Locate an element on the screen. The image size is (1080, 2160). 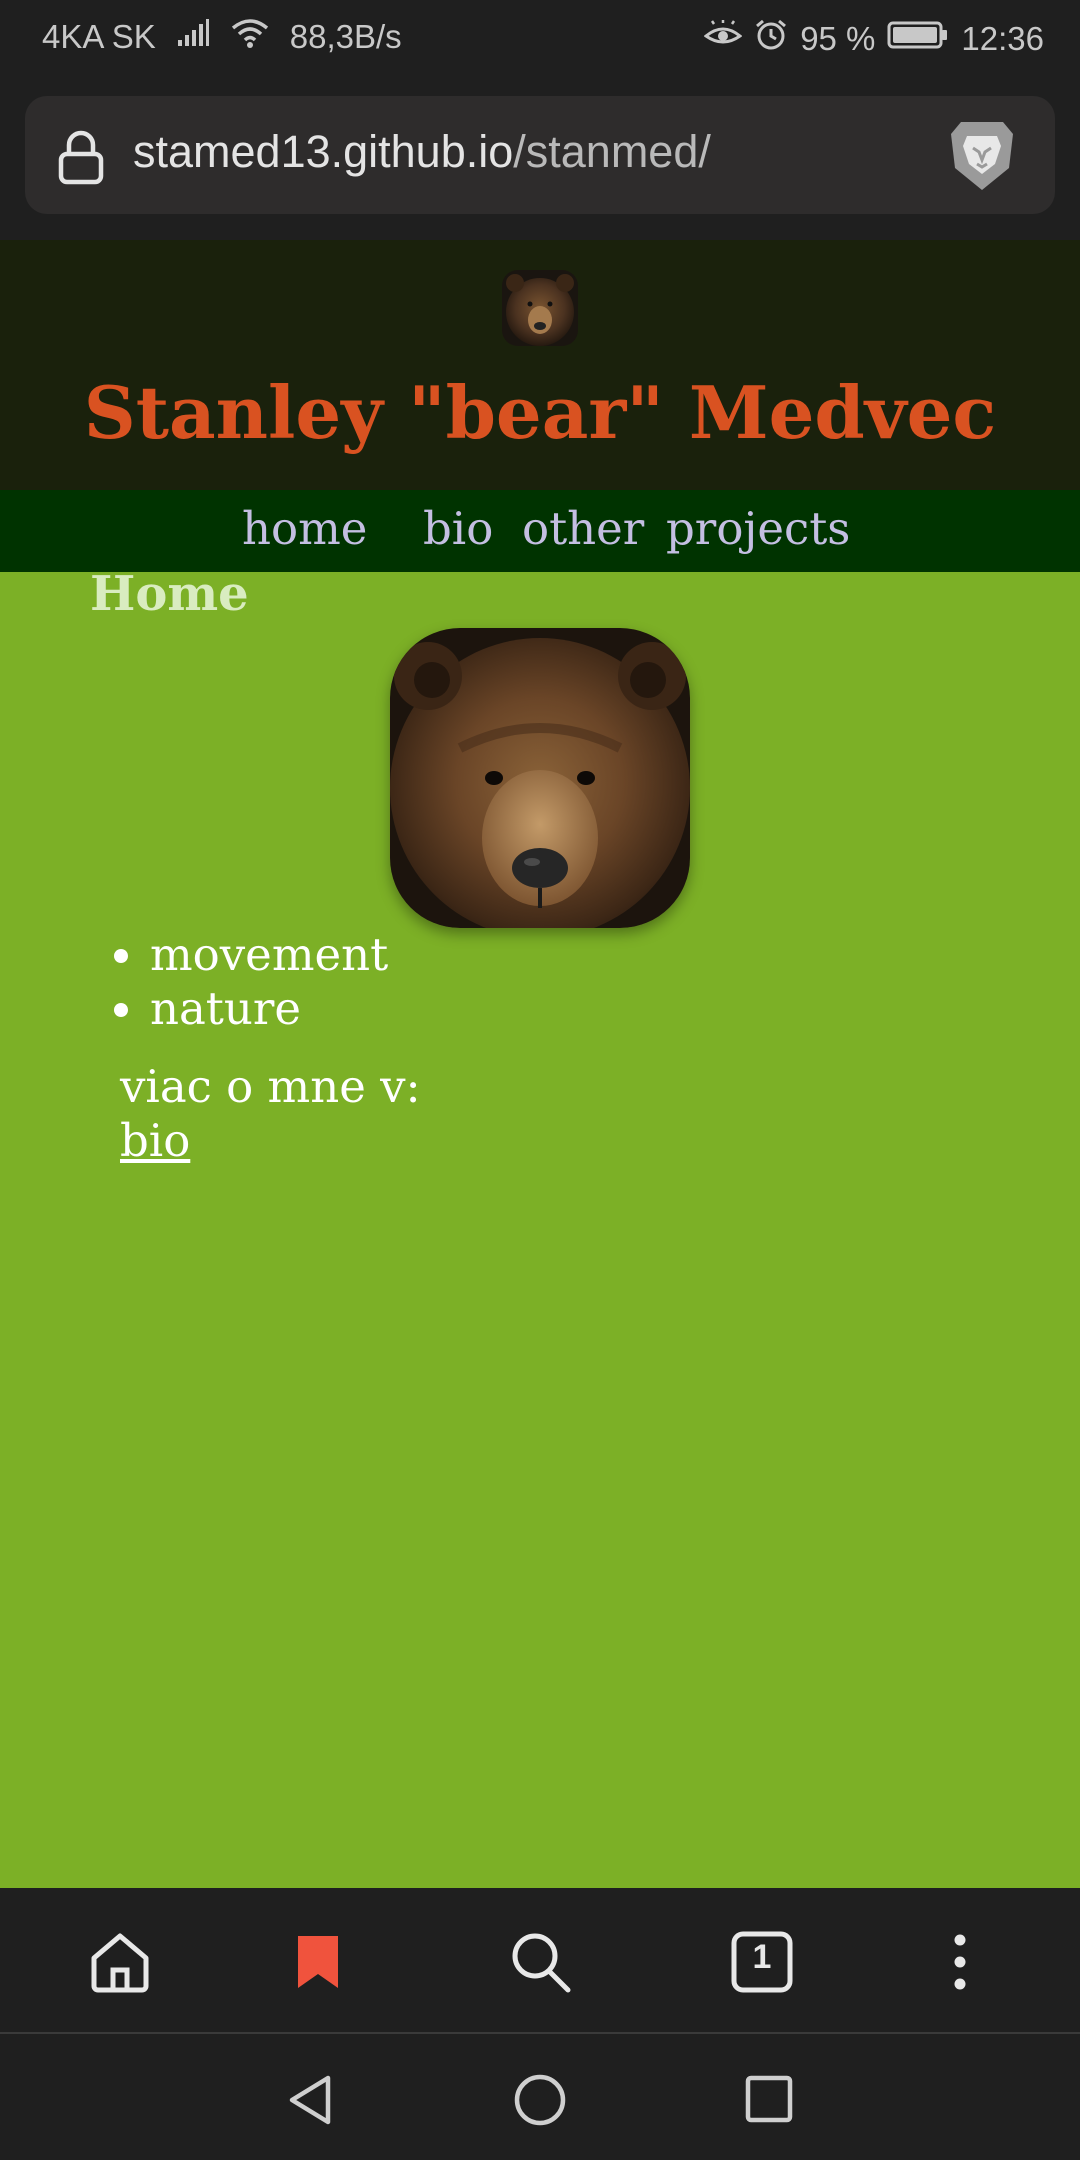
bear-portrait-image is located at coordinates (540, 778).